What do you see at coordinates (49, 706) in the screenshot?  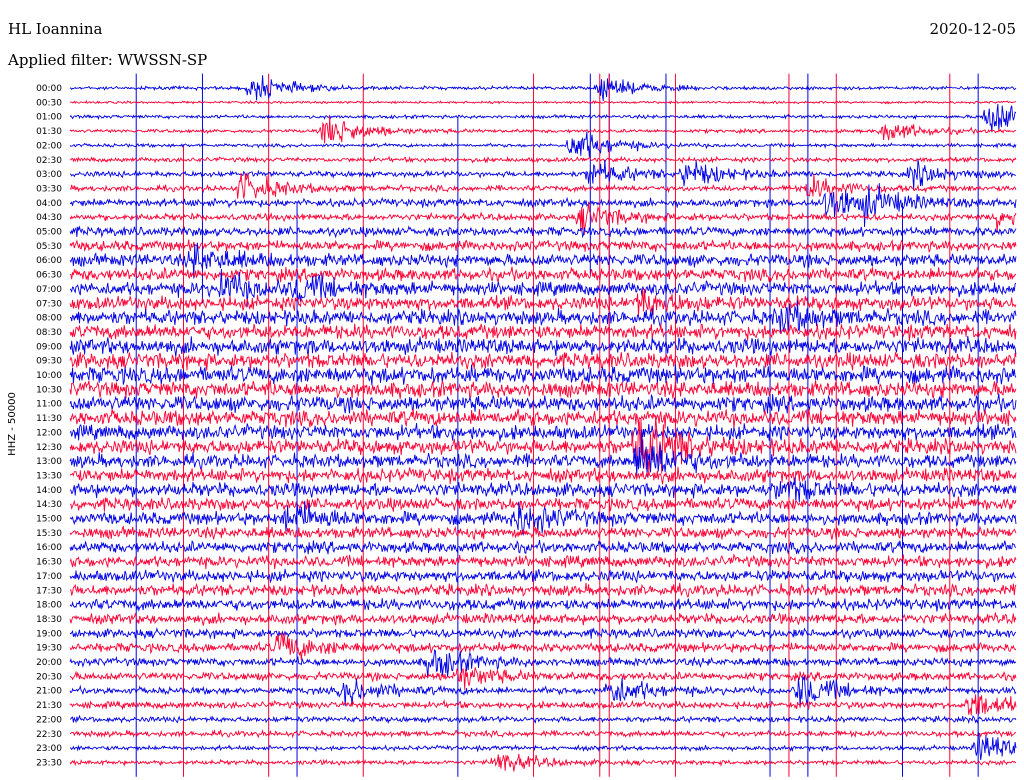 I see `row-time-label: 21:30` at bounding box center [49, 706].